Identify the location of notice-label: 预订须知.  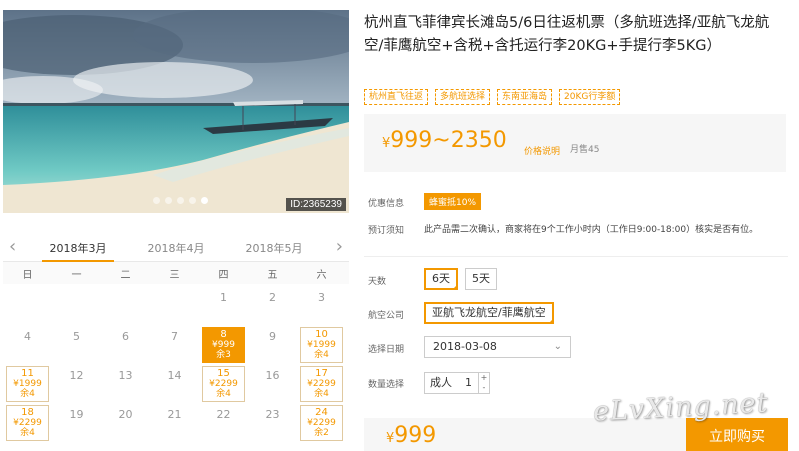
(386, 231).